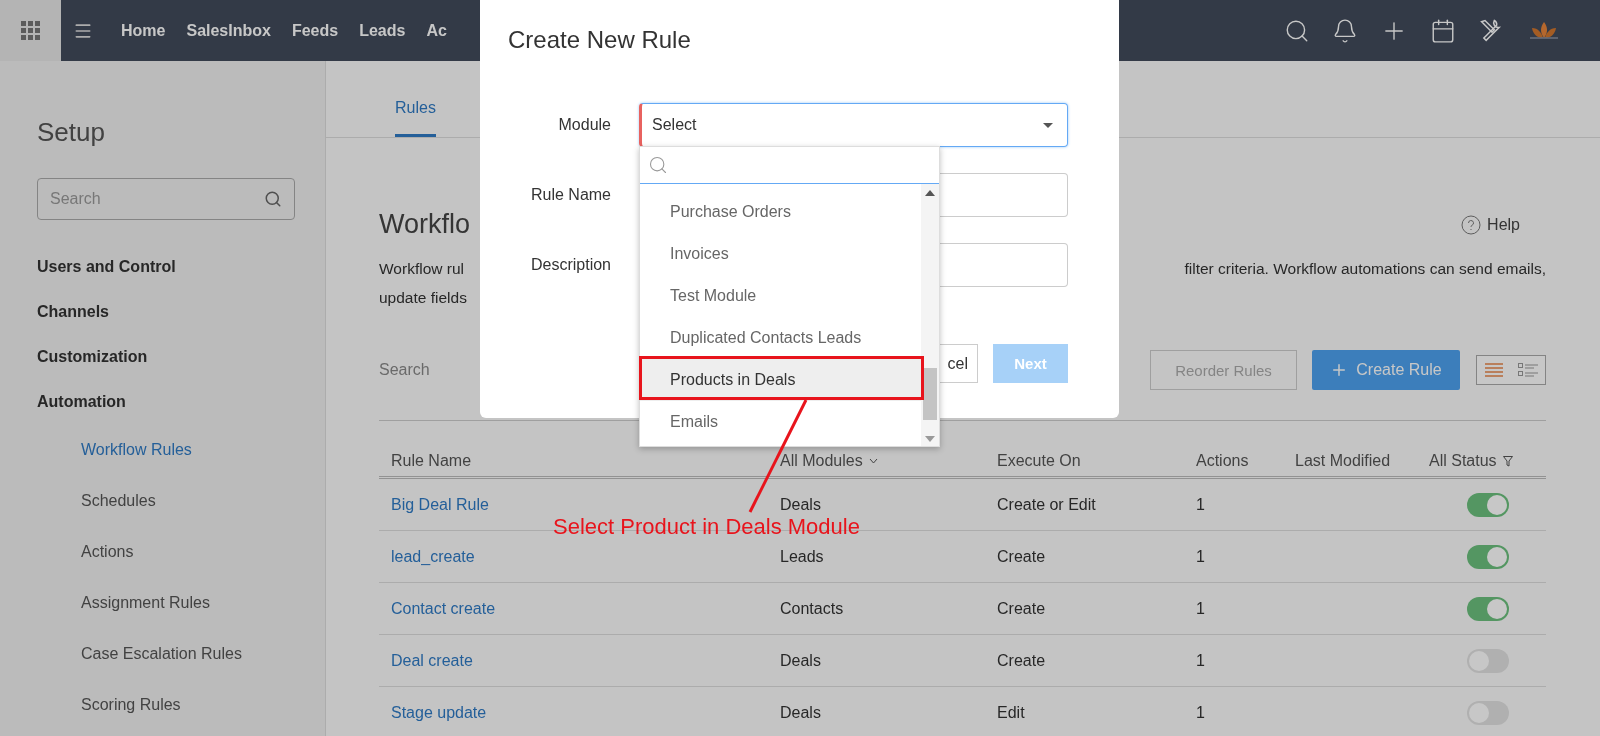 Image resolution: width=1600 pixels, height=736 pixels. I want to click on help-link: Help, so click(1490, 224).